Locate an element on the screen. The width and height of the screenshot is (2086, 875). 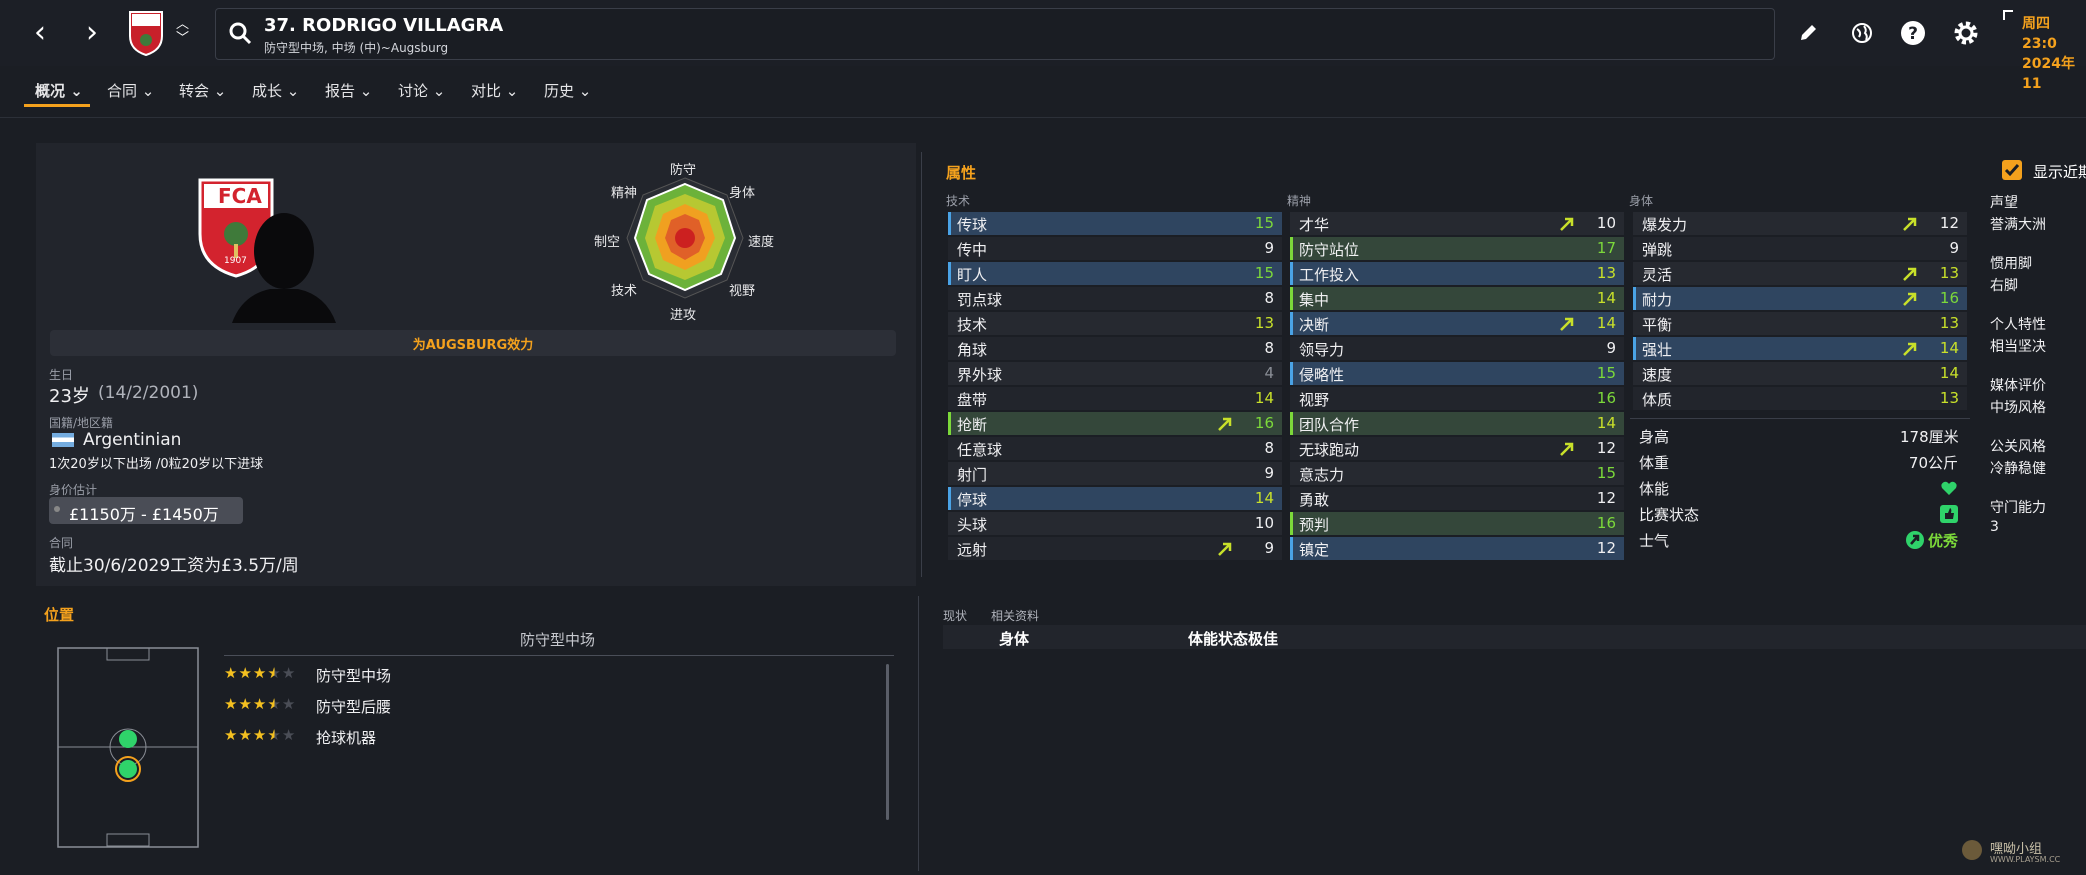
attribute-row: 远射 9 is located at coordinates (1115, 548).